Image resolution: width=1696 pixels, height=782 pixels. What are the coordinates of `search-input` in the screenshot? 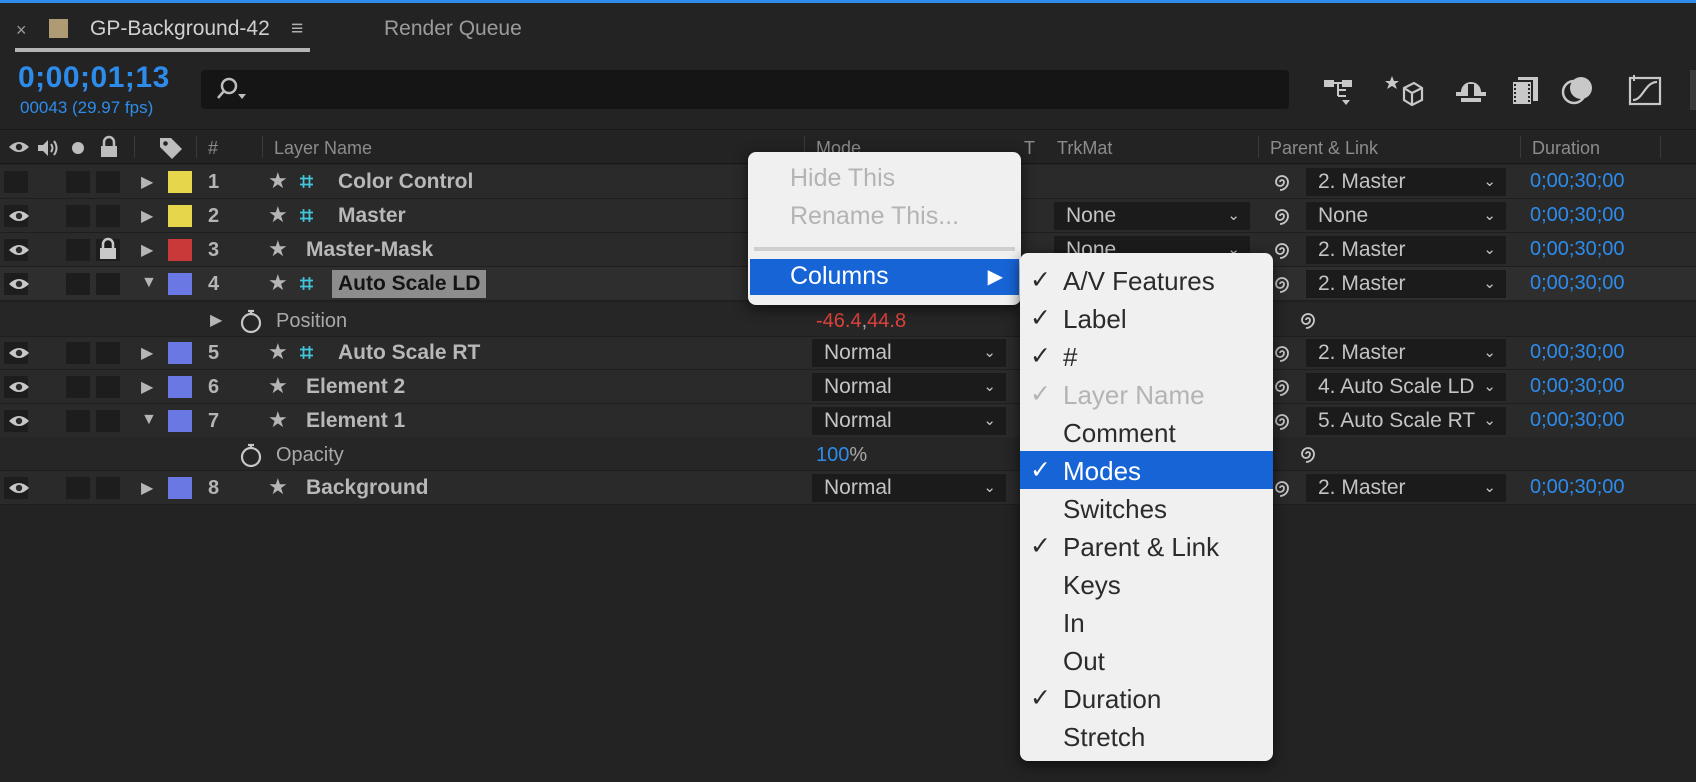 It's located at (745, 89).